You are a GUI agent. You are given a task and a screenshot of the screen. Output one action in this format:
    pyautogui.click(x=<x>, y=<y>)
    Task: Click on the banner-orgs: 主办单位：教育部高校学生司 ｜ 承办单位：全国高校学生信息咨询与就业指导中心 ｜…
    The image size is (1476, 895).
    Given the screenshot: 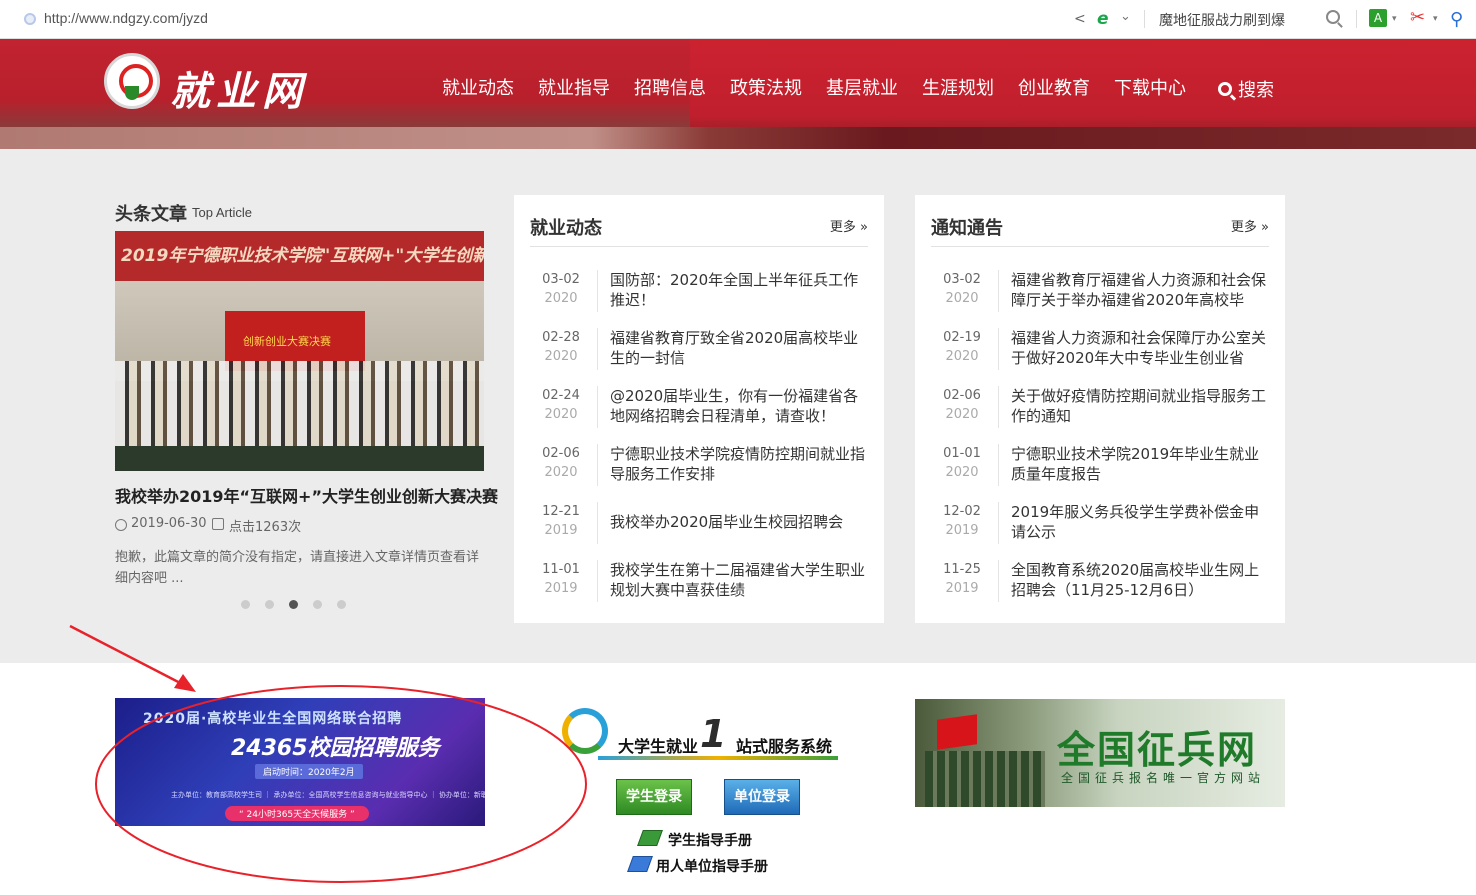 What is the action you would take?
    pyautogui.click(x=328, y=795)
    